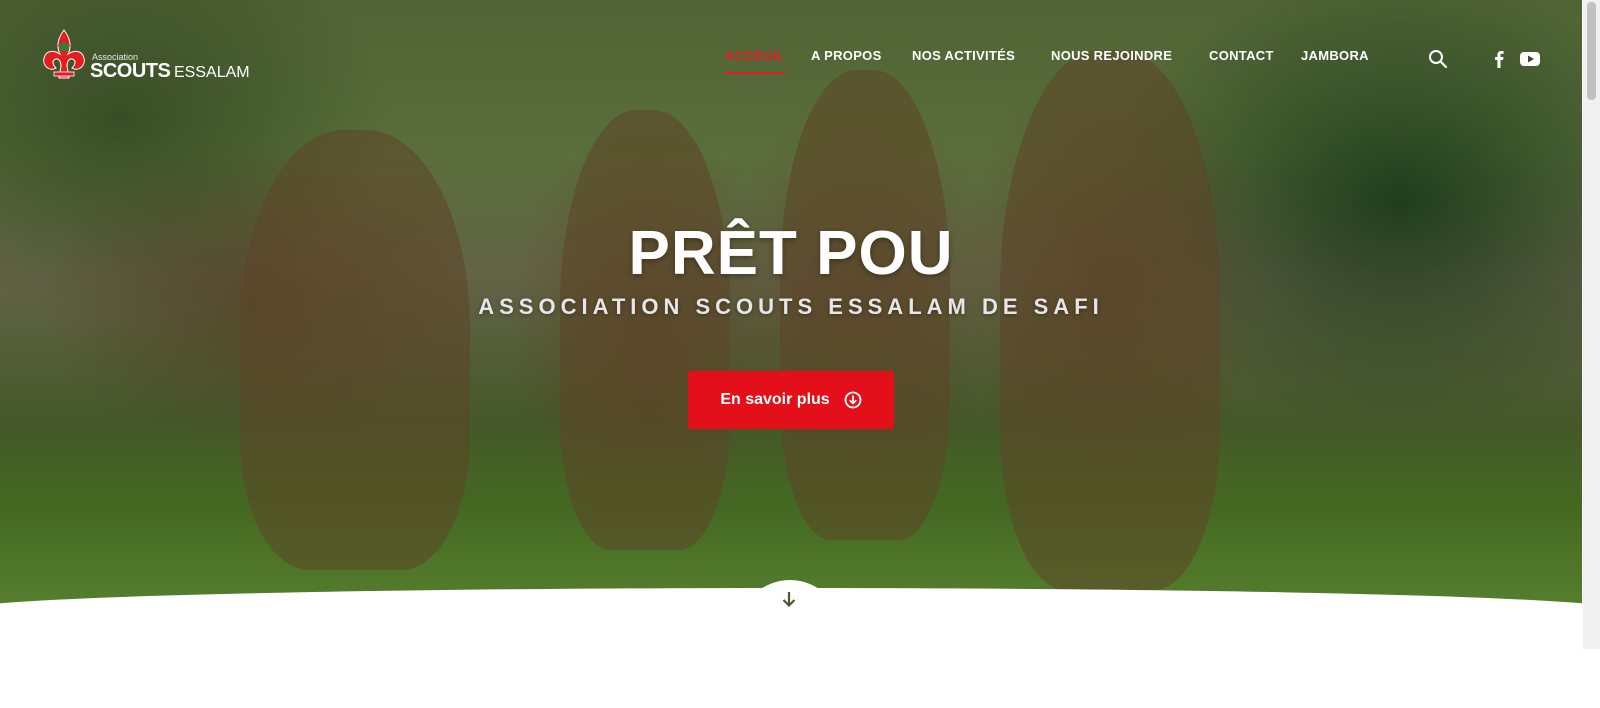  I want to click on nav-item-acceuil: ACCEUIL, so click(755, 61).